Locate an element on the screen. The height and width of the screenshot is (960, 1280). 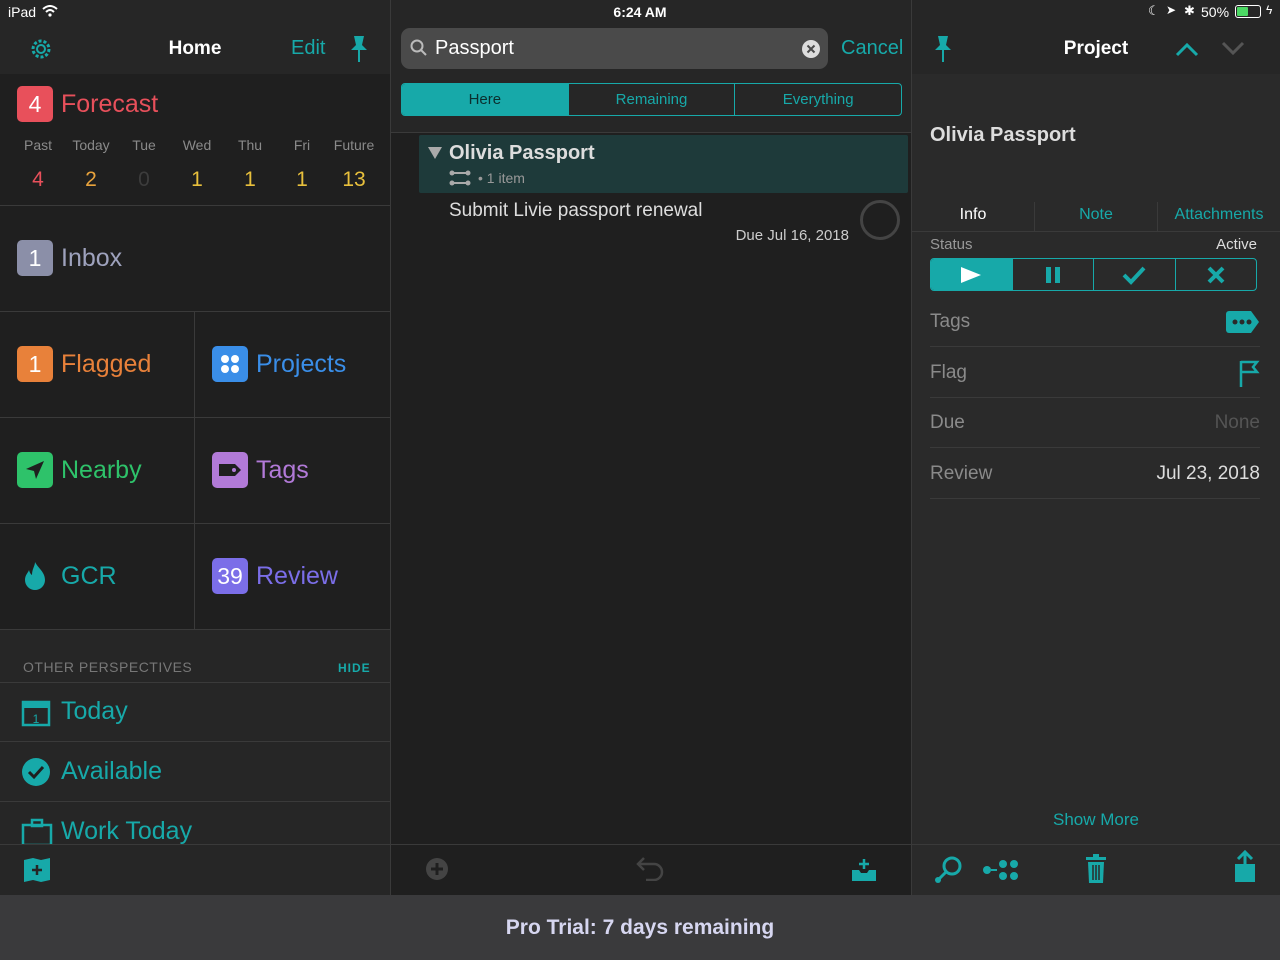
review-row: Review Jul 23, 2018 is located at coordinates (1095, 474).